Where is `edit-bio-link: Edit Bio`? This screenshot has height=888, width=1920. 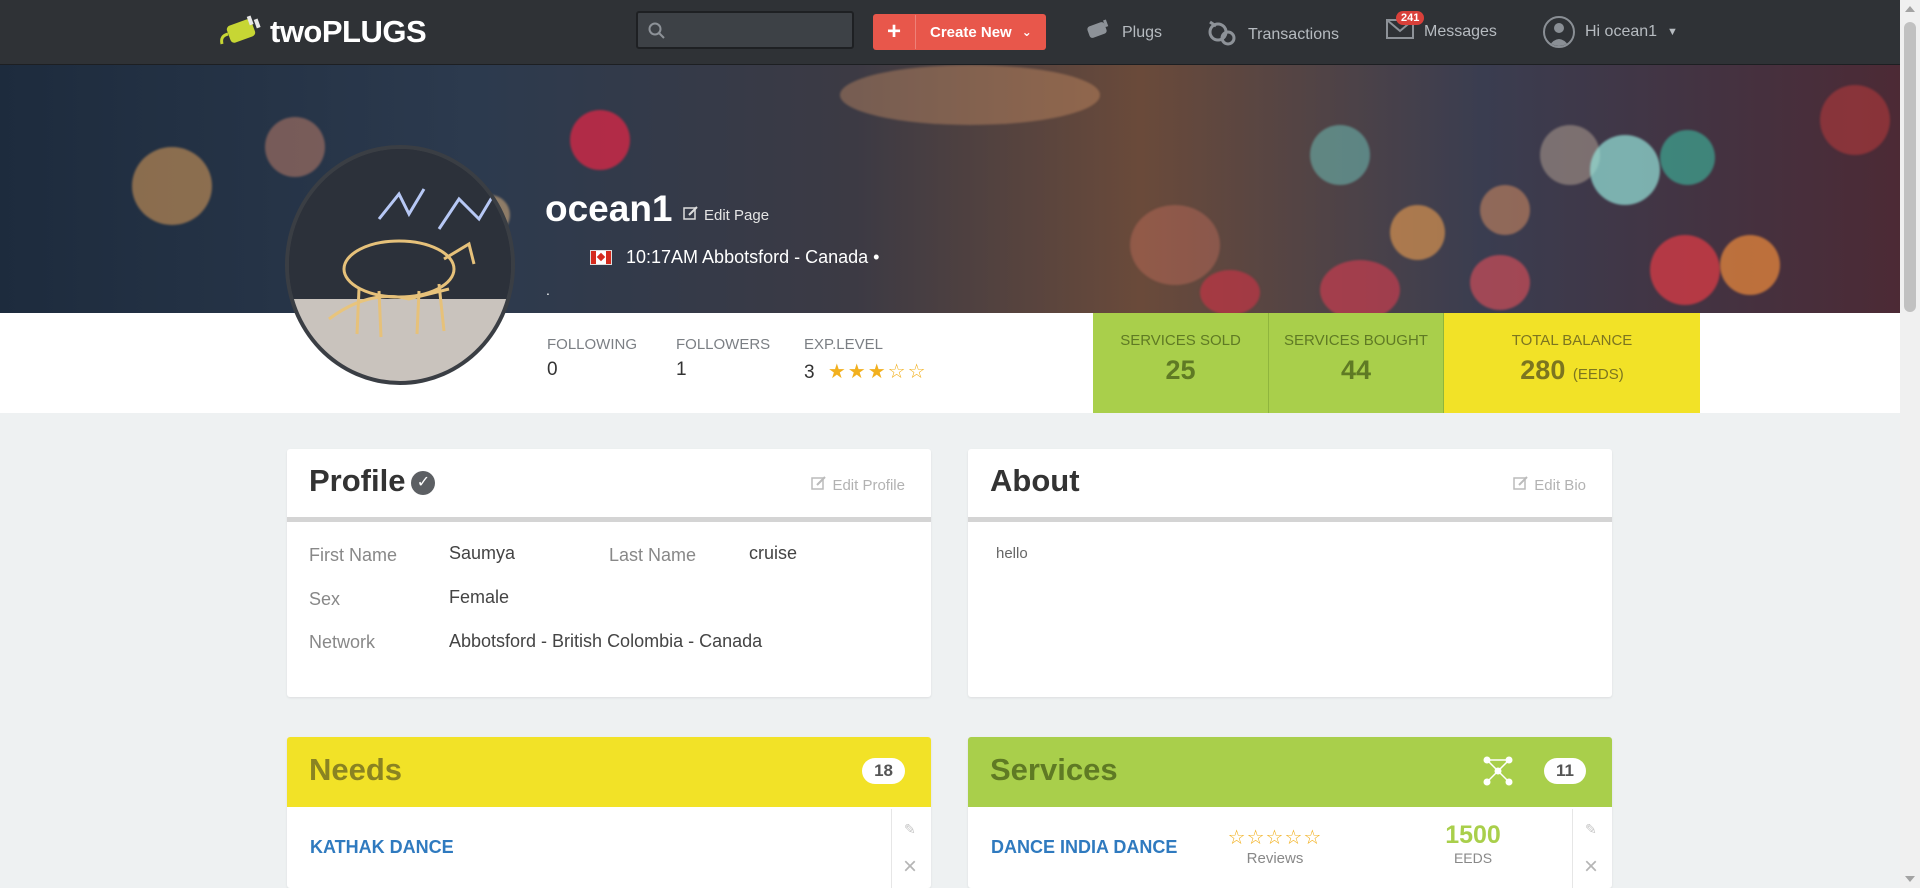 edit-bio-link: Edit Bio is located at coordinates (1549, 485).